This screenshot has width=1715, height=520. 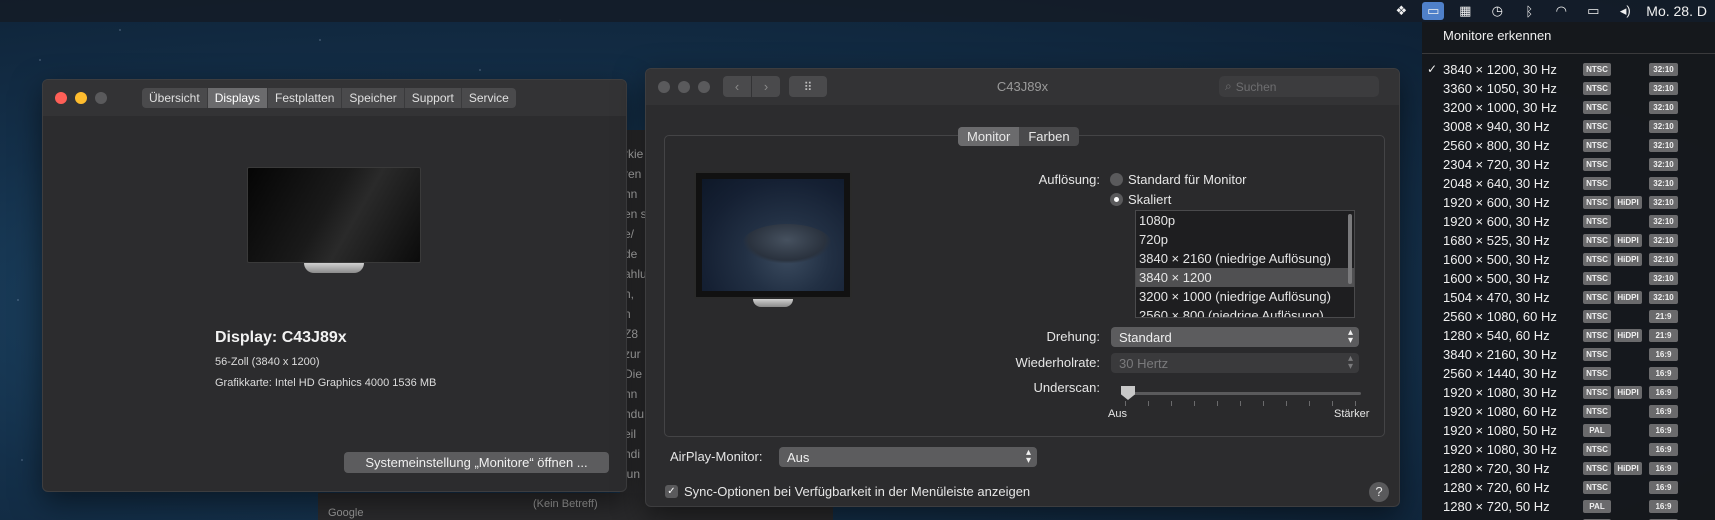 What do you see at coordinates (1401, 11) in the screenshot?
I see `dropbox-icon: ❖` at bounding box center [1401, 11].